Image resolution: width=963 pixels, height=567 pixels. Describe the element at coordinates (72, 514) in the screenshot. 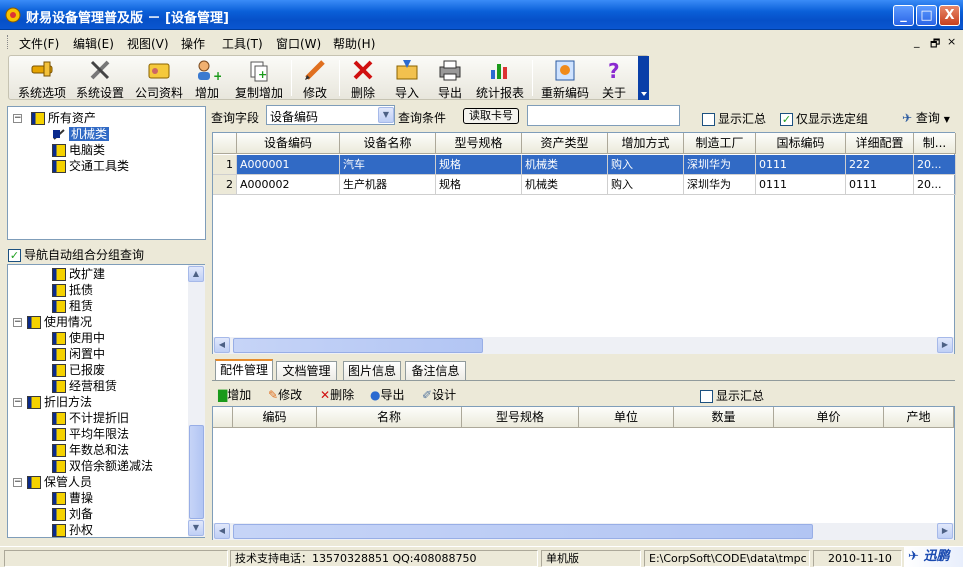

I see `tree-node-item: 刘备` at that location.